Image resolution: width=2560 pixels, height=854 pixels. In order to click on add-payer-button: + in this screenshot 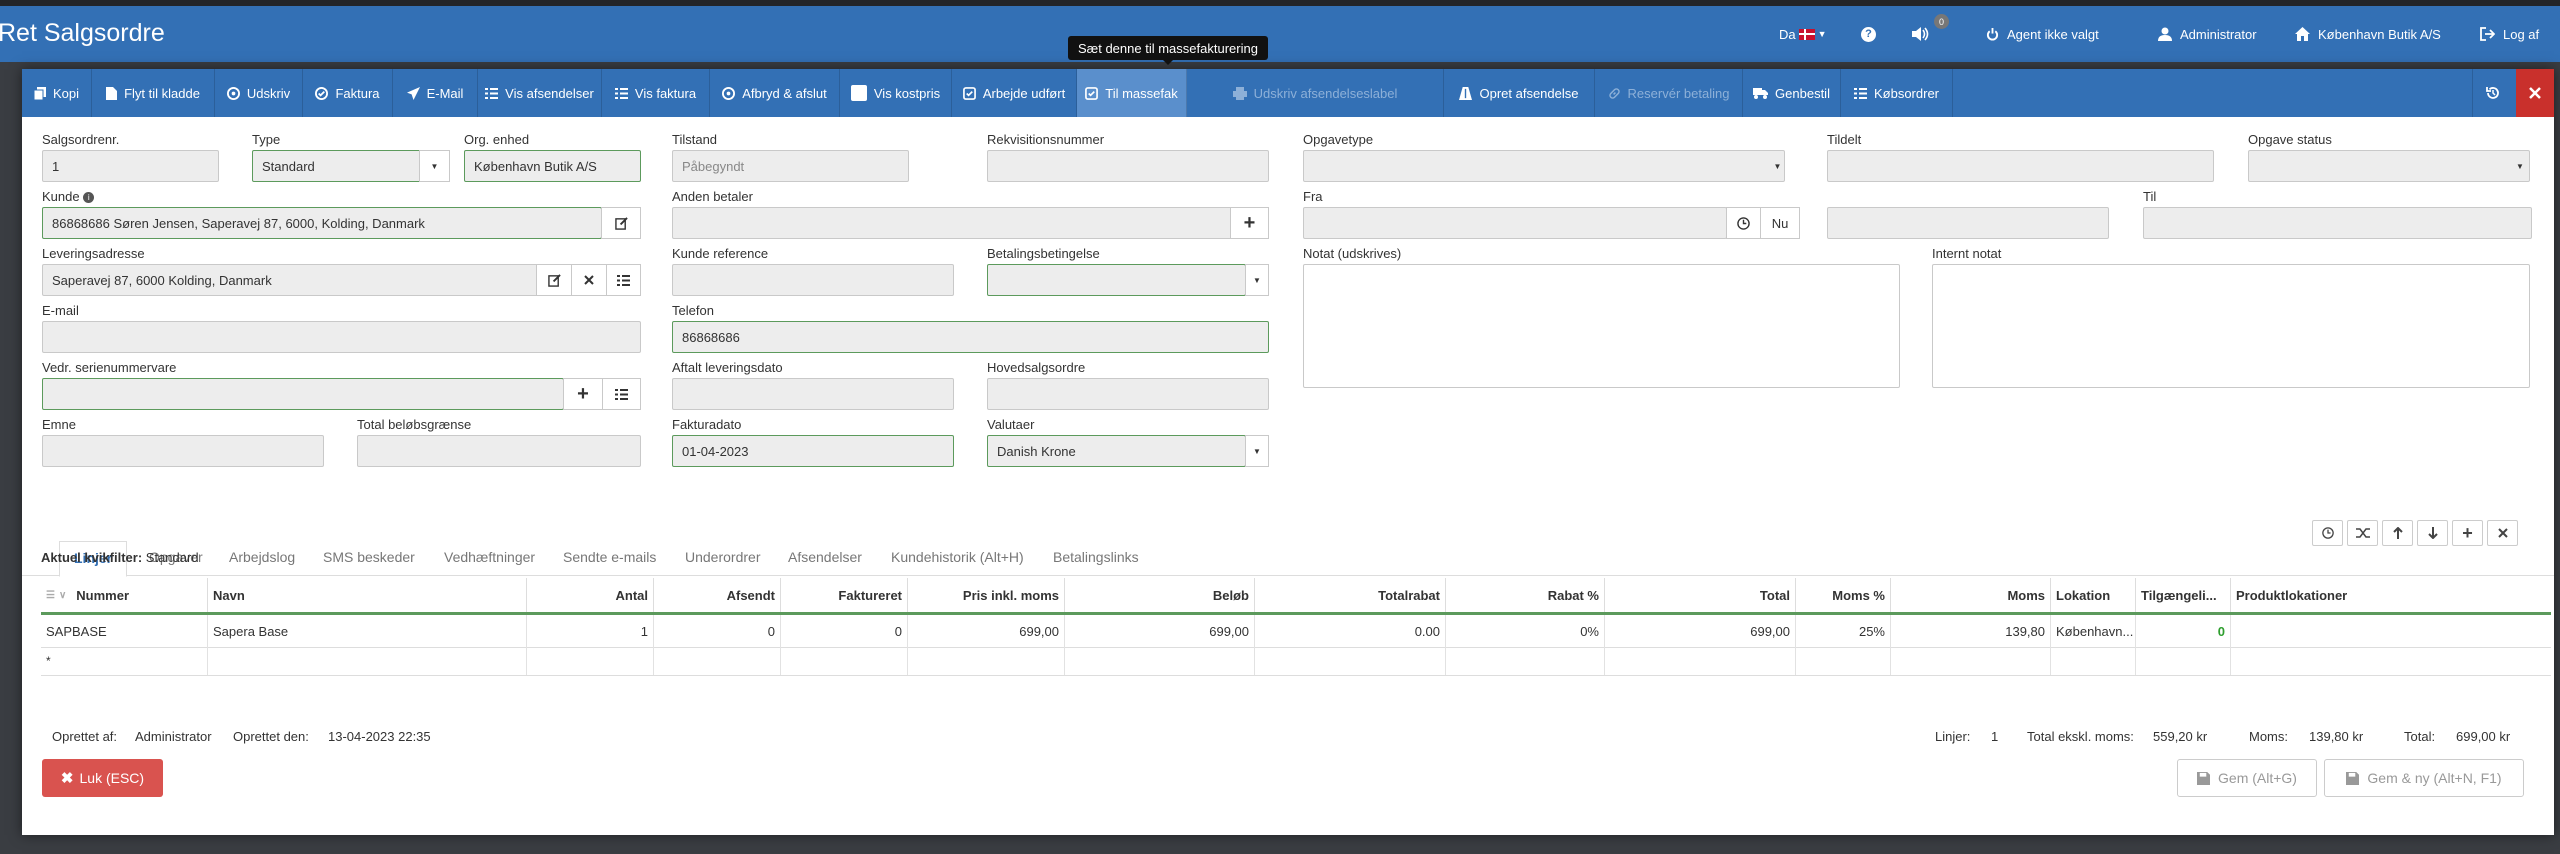, I will do `click(1249, 223)`.